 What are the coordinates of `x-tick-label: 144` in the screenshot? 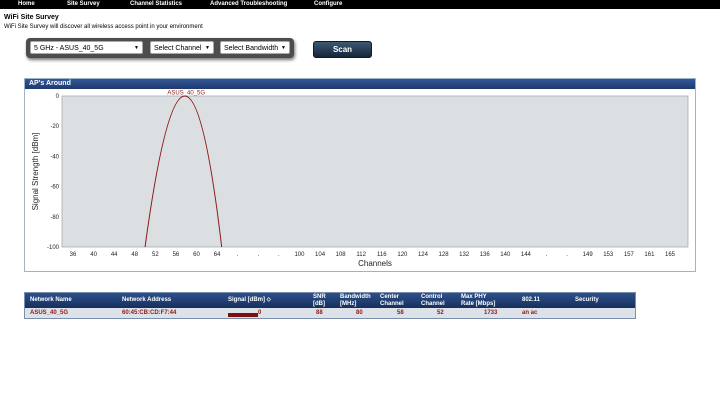 It's located at (526, 255).